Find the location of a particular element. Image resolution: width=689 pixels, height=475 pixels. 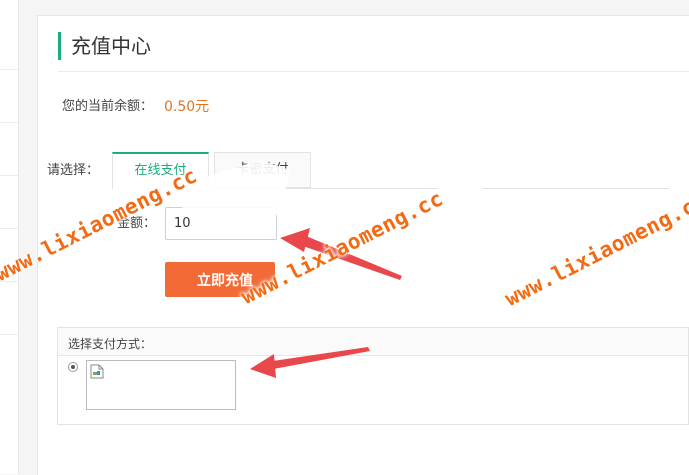

page-title: 充值中心 is located at coordinates (104, 46).